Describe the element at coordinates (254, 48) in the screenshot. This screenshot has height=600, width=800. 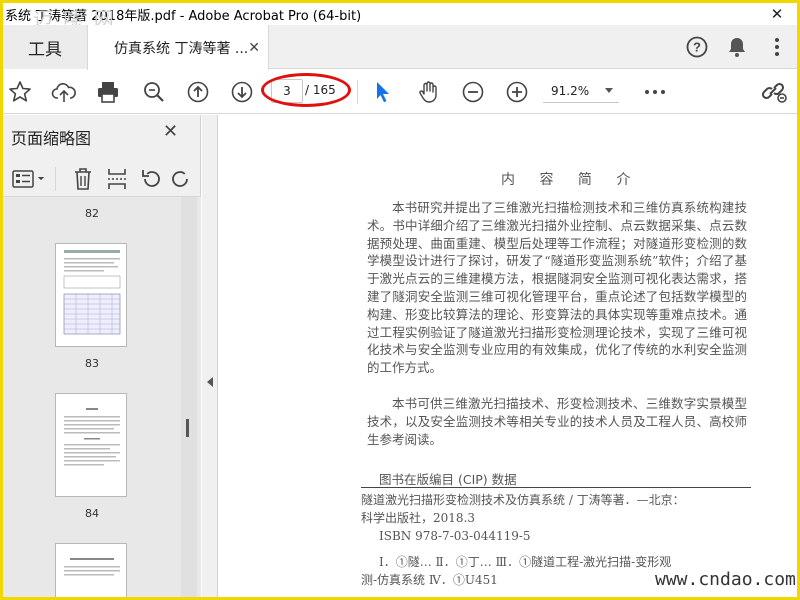
I see `tab-close-icon: ✕` at that location.